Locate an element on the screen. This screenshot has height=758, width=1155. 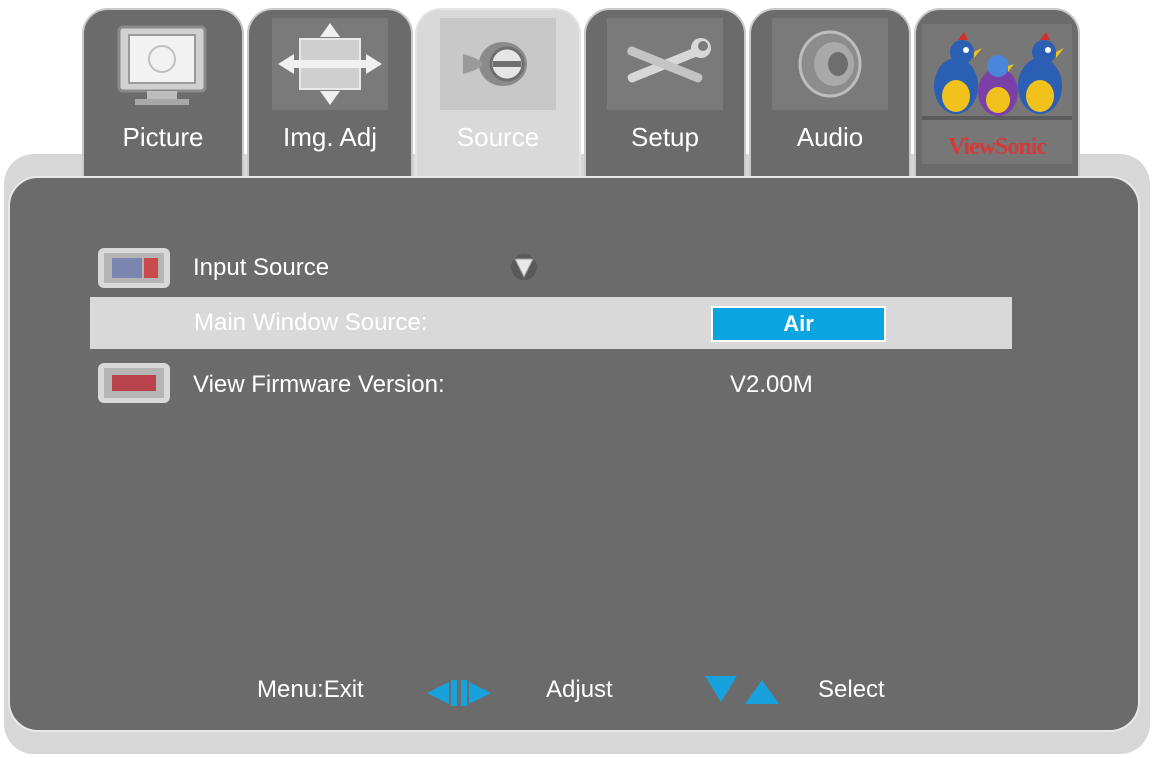
brand-tab: ViewSonic is located at coordinates (997, 98).